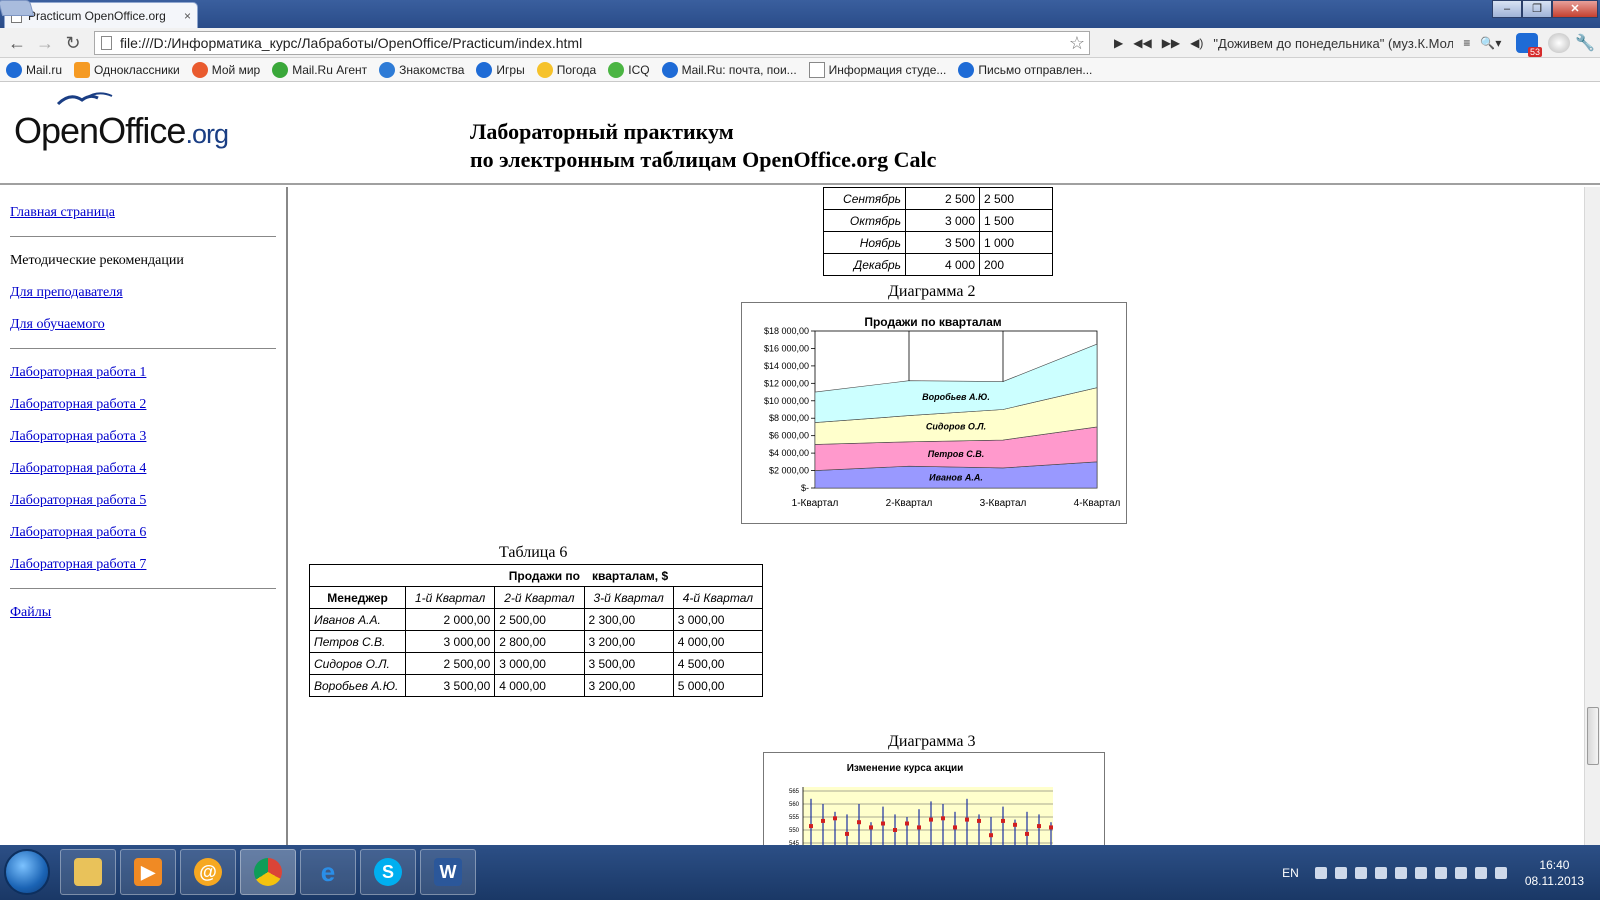 Image resolution: width=1600 pixels, height=900 pixels. What do you see at coordinates (450, 597) in the screenshot?
I see `column-header: 1-й Квартал` at bounding box center [450, 597].